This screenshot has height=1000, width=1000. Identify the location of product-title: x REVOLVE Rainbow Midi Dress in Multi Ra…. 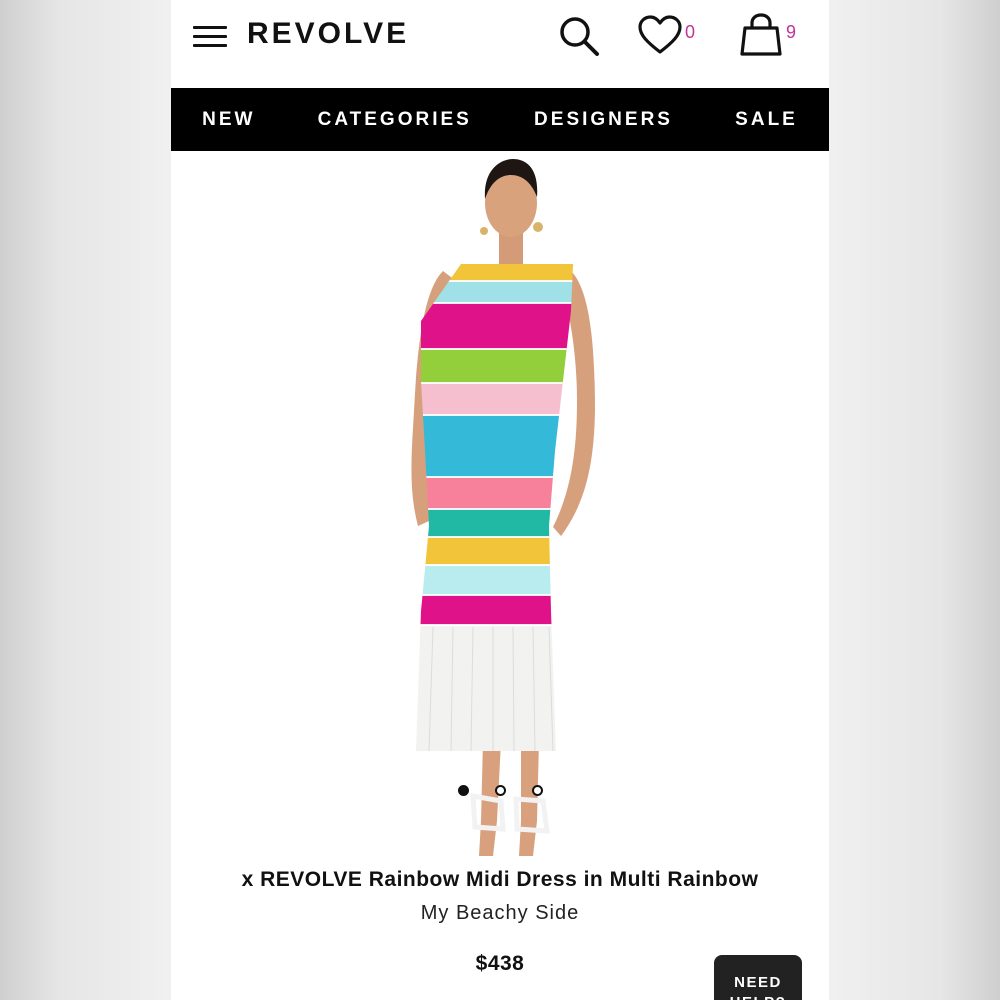
(500, 879).